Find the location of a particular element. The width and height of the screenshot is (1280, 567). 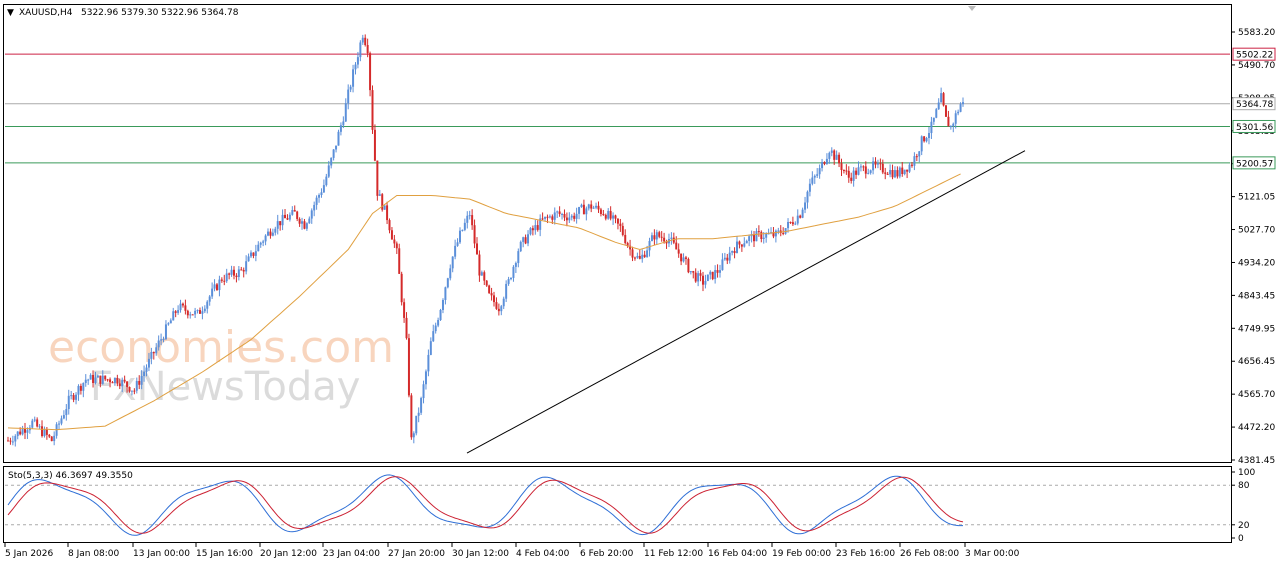

stoch-tick-label: 0 is located at coordinates (1241, 539).